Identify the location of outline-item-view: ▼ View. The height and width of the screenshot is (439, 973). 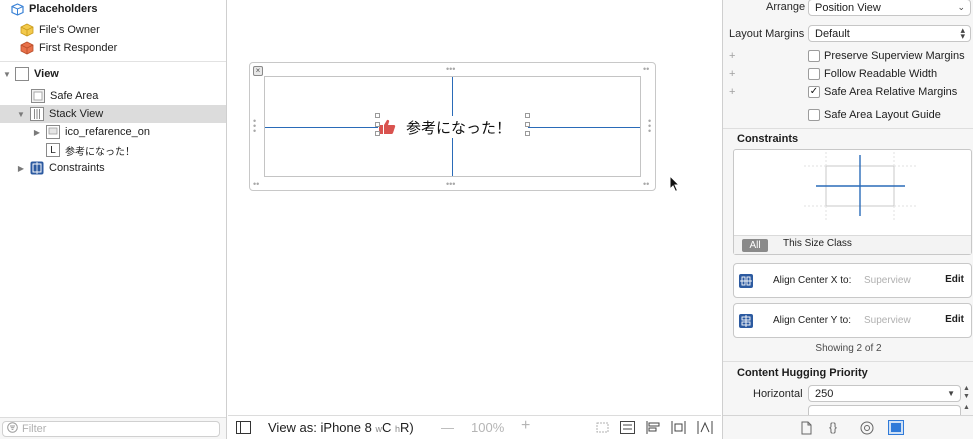
(113, 74).